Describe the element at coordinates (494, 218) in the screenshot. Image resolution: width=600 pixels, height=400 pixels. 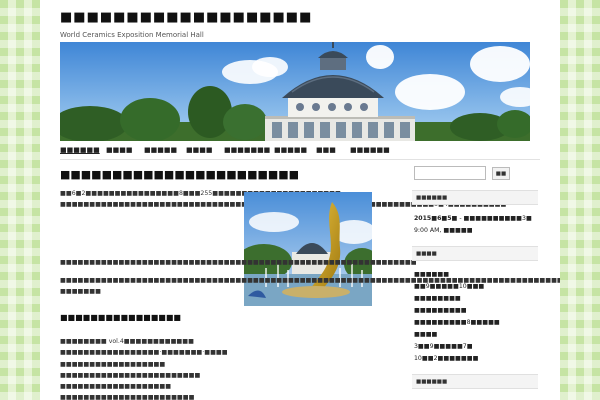
I see `event-title: - ■■■■■■■■■■3■` at that location.